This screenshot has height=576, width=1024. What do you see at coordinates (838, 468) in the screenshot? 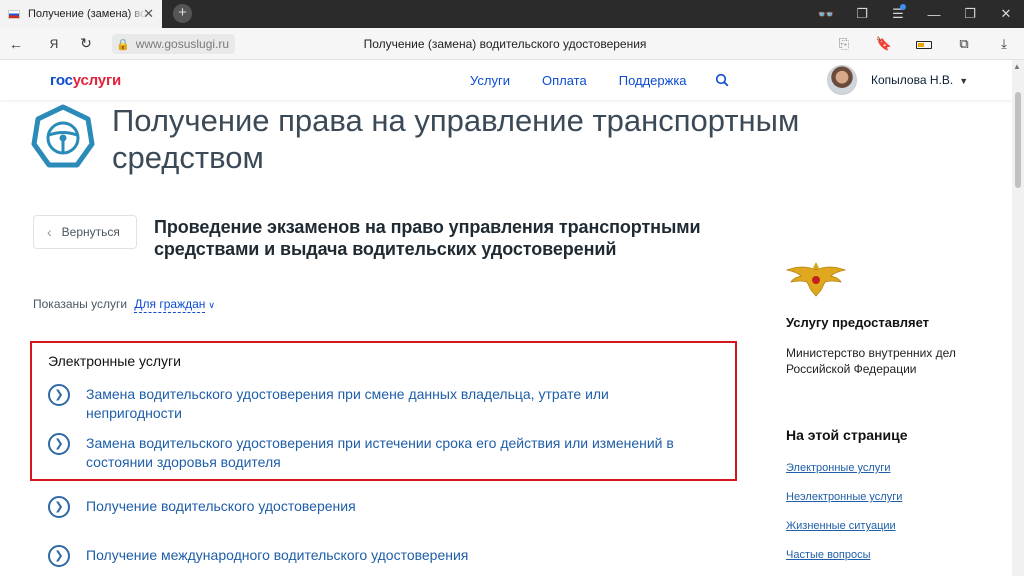
I see `onpage-link-electronic: Электронные услуги` at bounding box center [838, 468].